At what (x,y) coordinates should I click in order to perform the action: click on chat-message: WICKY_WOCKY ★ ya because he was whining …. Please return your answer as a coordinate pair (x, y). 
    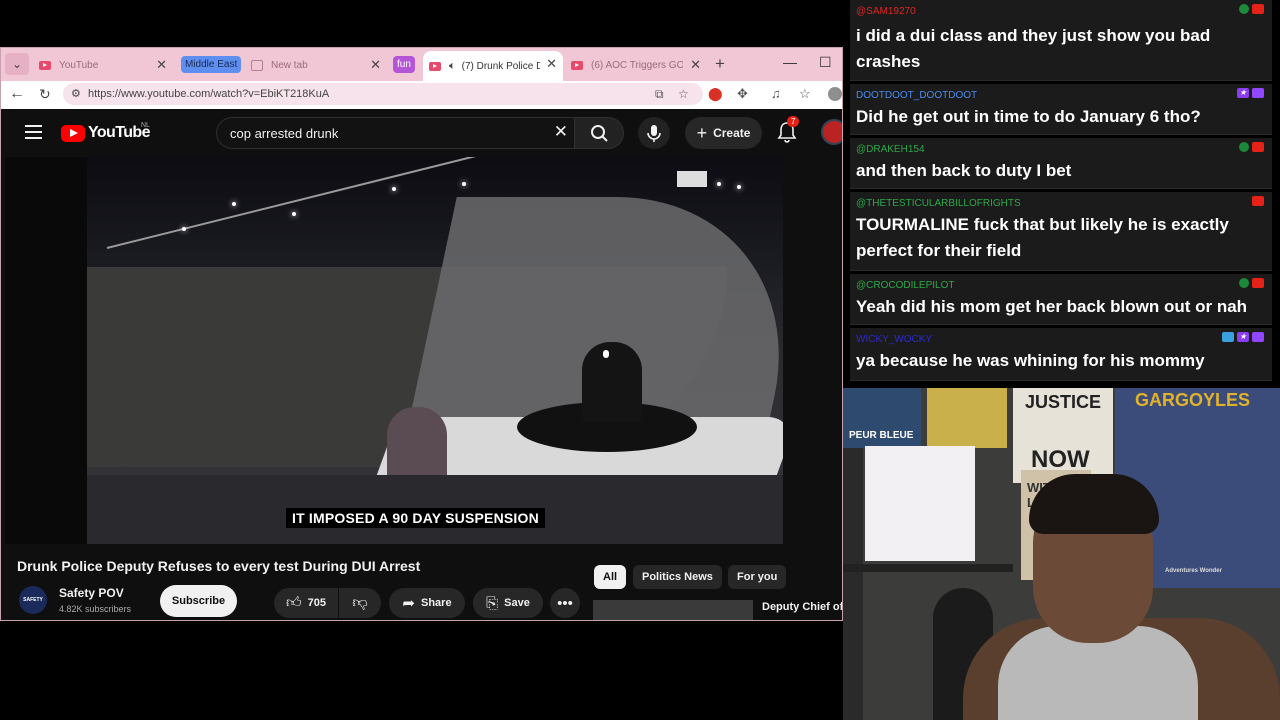
    Looking at the image, I should click on (1061, 354).